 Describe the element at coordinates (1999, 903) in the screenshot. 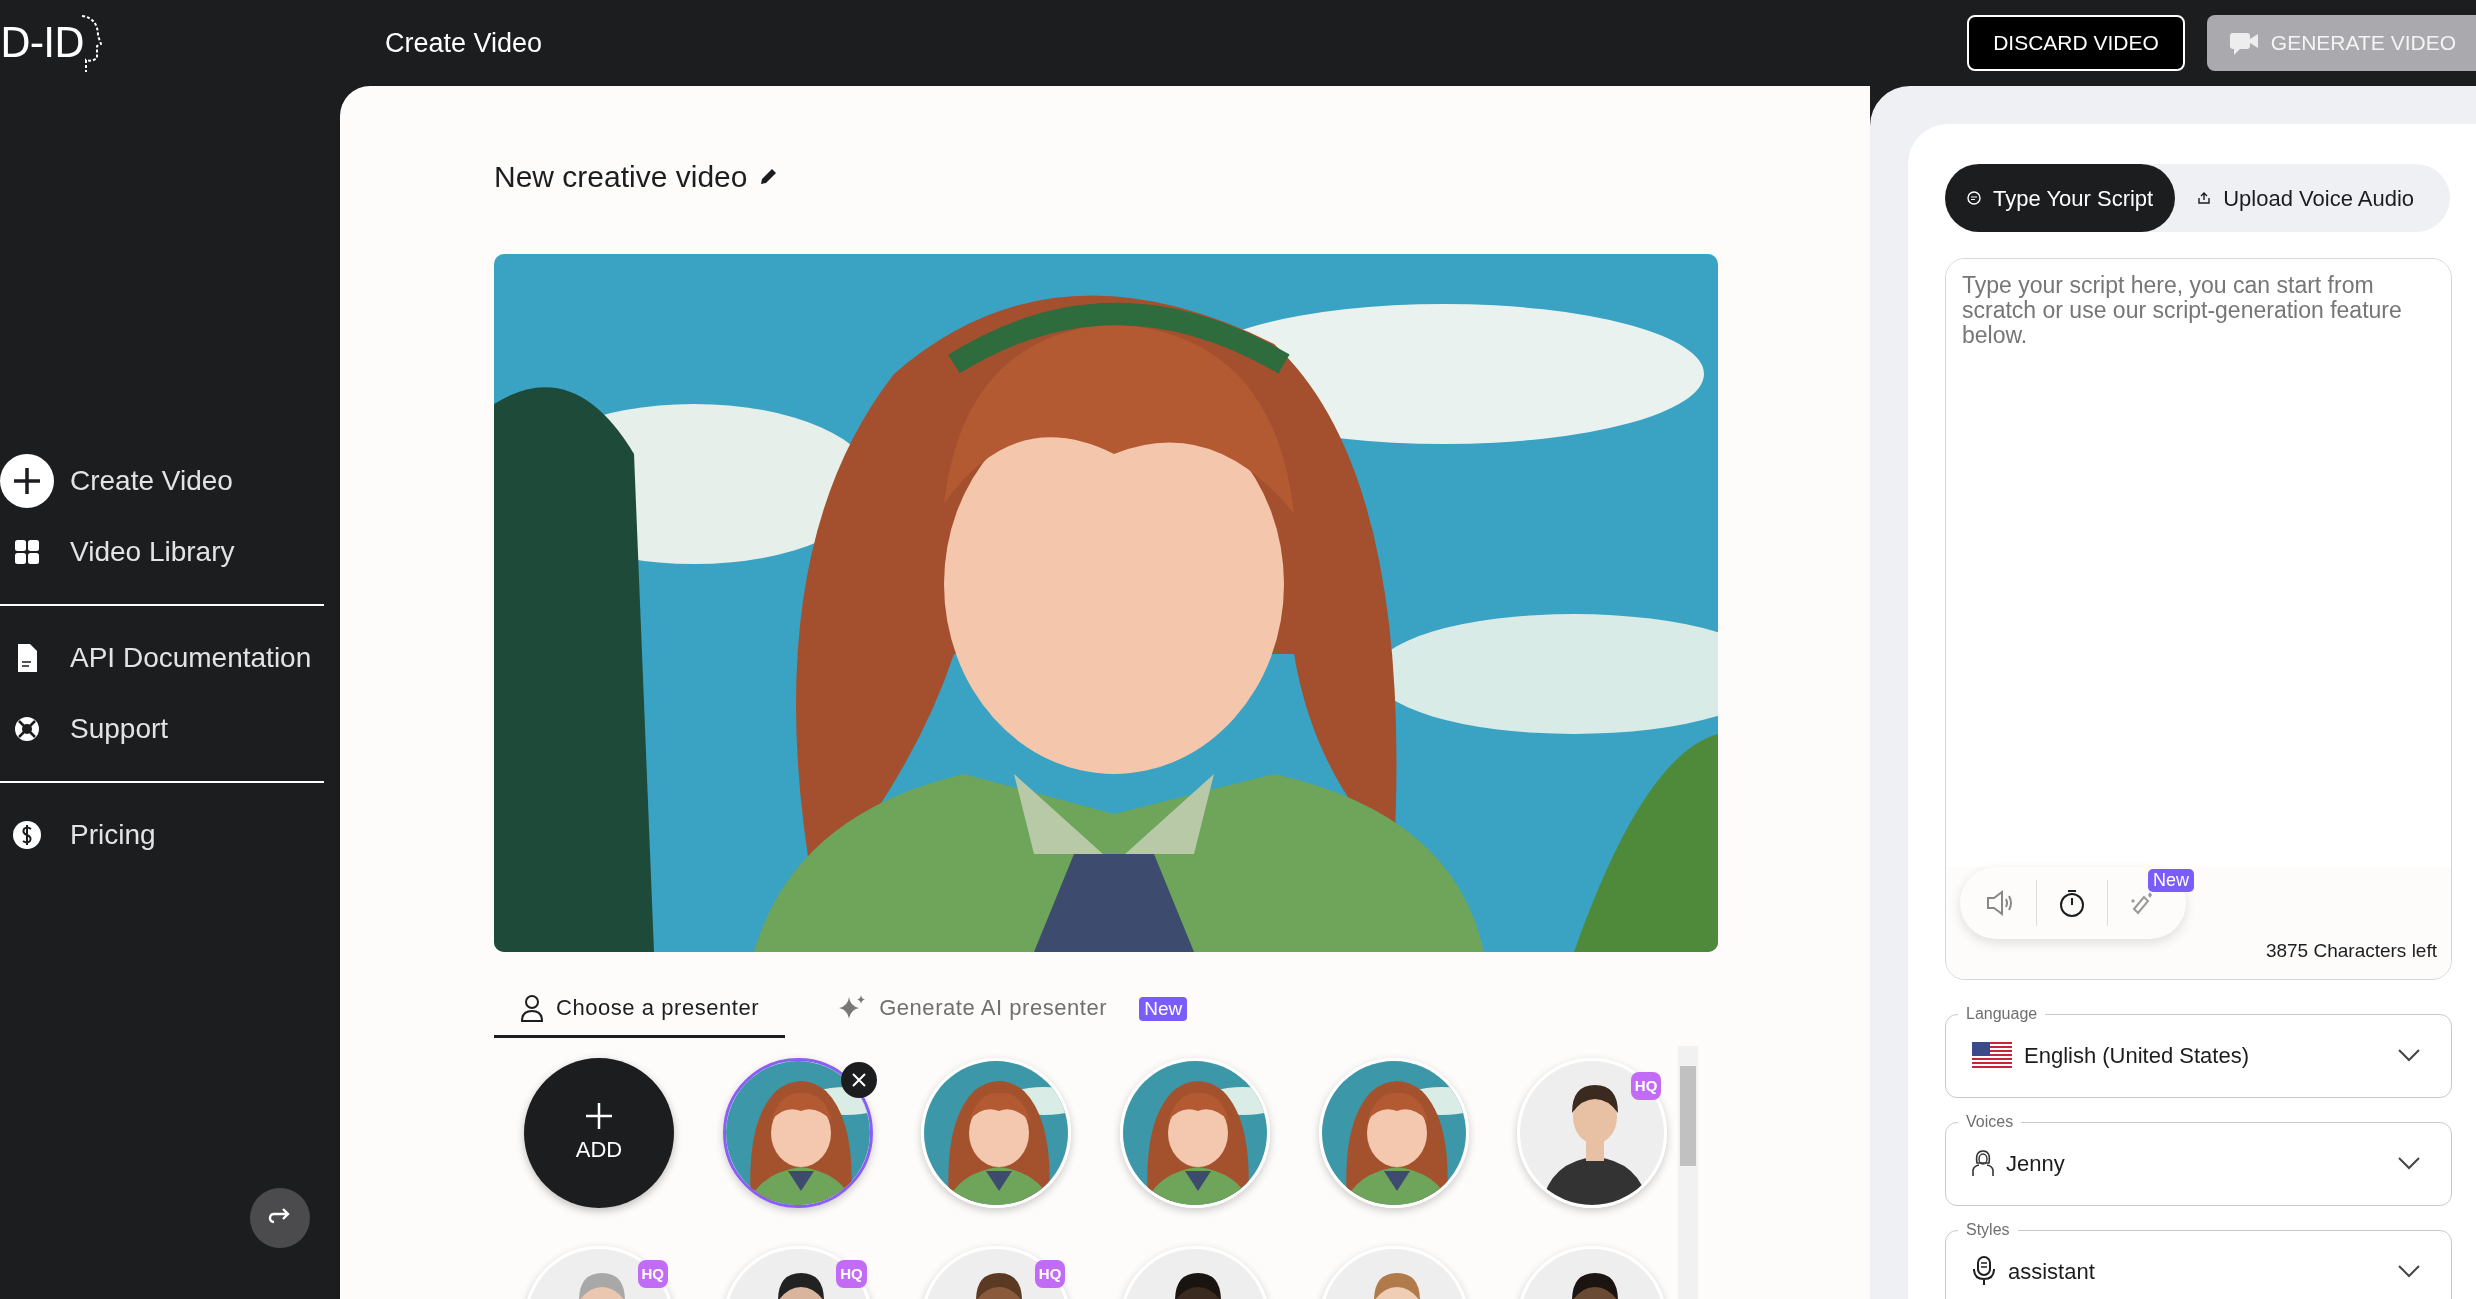

I see `speaker-icon` at that location.